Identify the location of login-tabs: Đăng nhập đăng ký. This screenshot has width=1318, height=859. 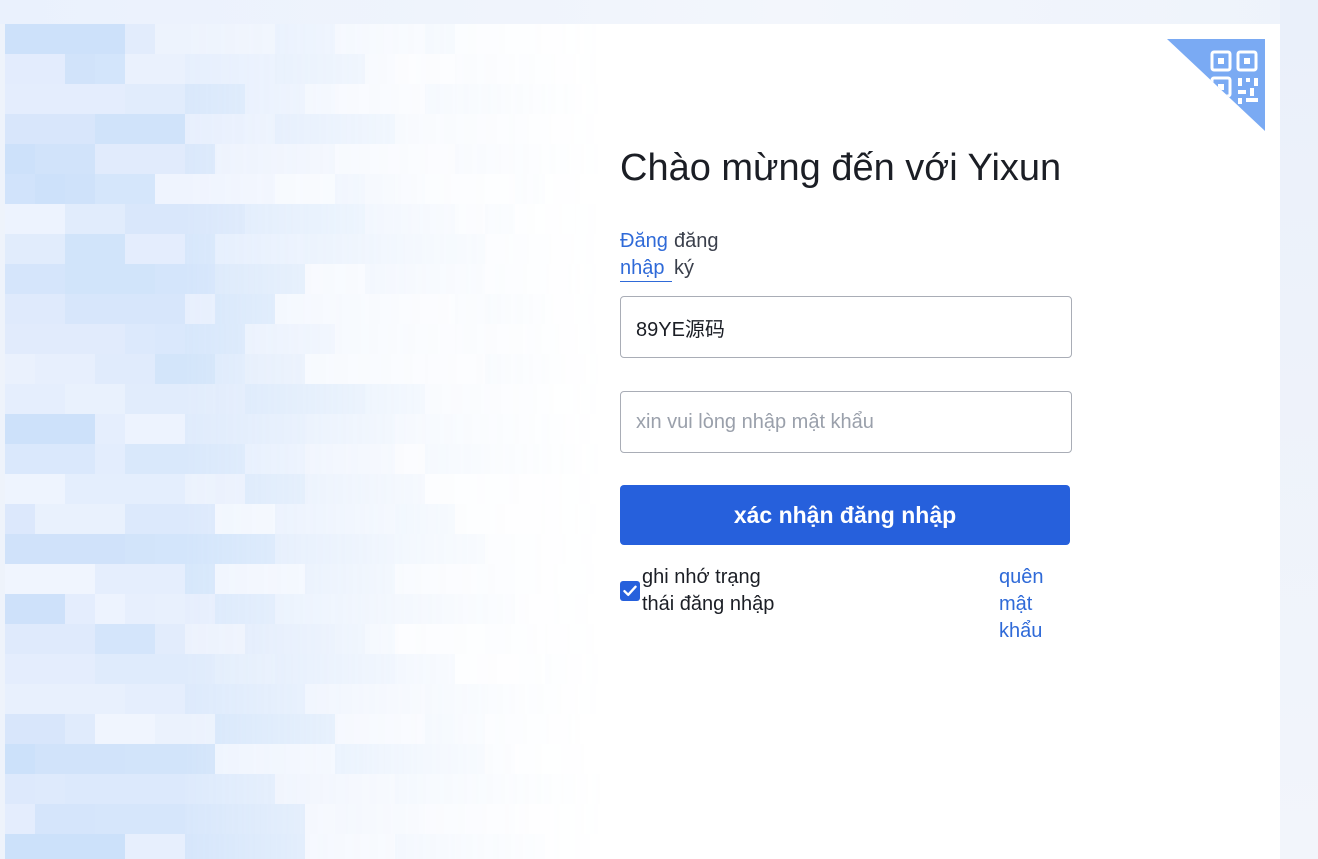
(674, 255).